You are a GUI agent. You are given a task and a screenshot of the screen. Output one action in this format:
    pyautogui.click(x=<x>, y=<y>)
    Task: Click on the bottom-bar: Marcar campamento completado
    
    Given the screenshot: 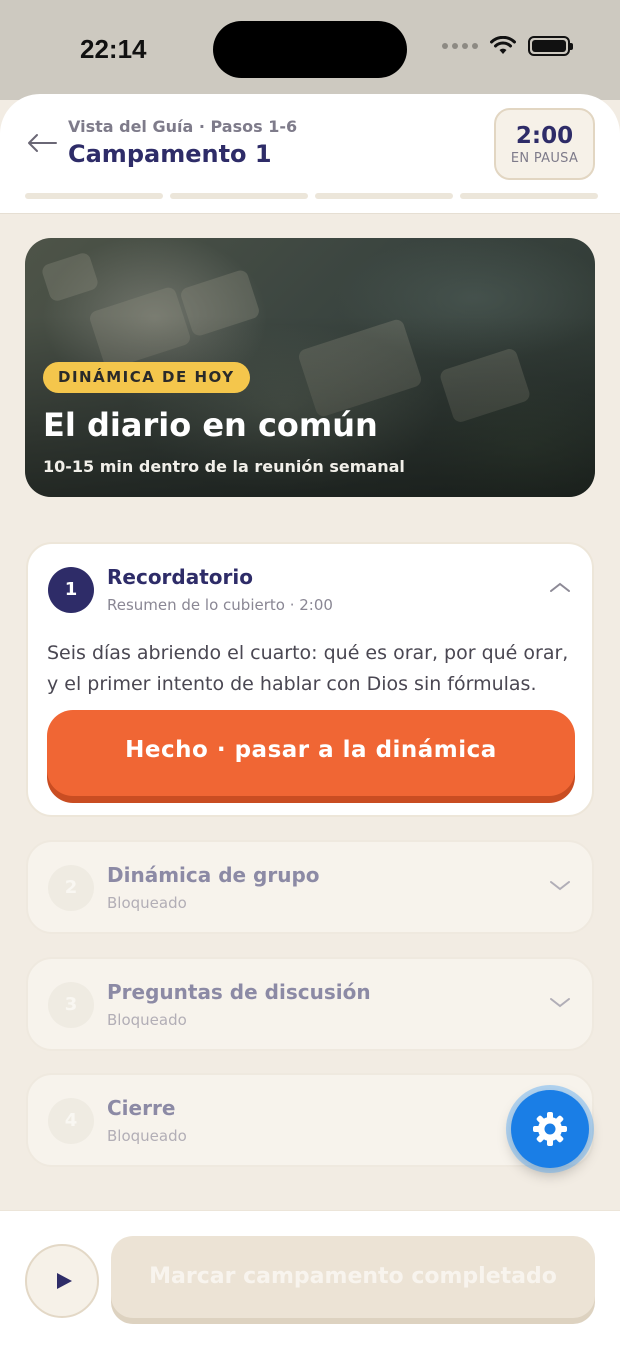 What is the action you would take?
    pyautogui.click(x=310, y=1279)
    